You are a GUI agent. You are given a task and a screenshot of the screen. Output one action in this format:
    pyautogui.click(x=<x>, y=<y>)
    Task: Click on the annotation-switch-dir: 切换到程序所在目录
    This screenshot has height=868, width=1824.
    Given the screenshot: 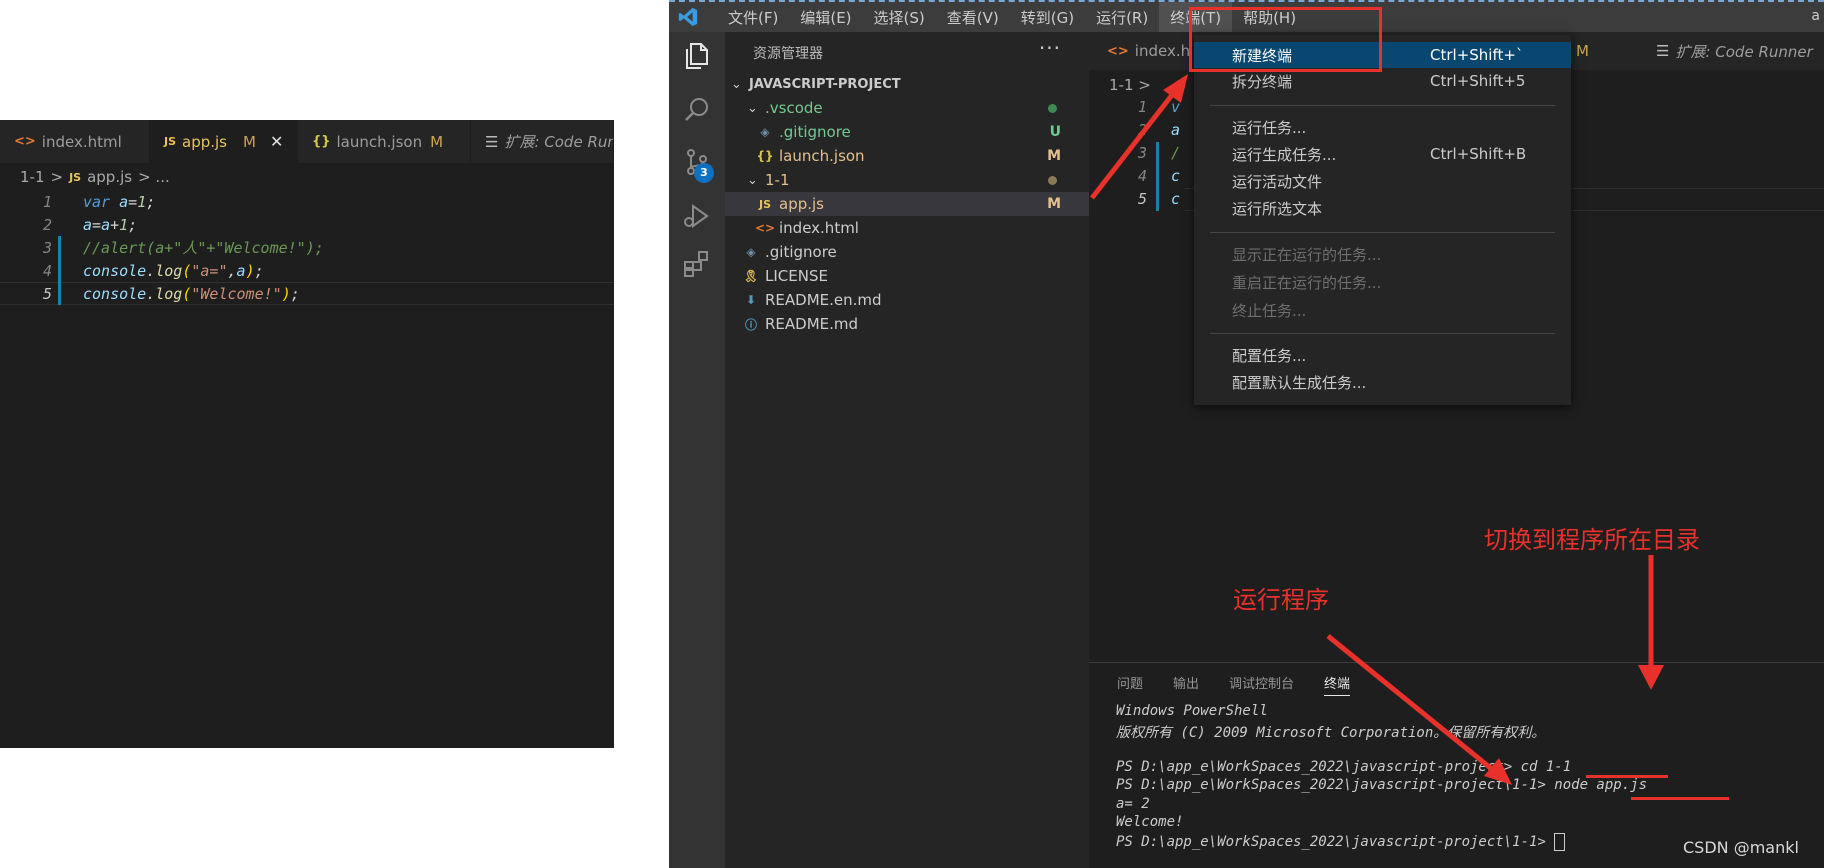 What is the action you would take?
    pyautogui.click(x=1592, y=540)
    